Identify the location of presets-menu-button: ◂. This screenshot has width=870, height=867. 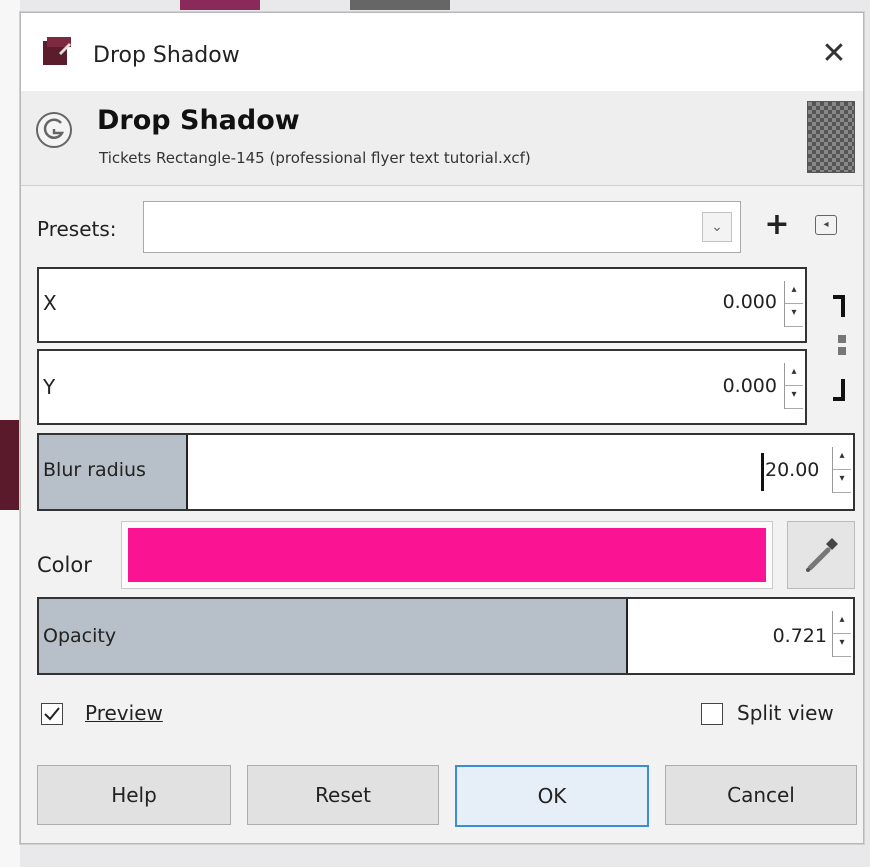
(826, 225).